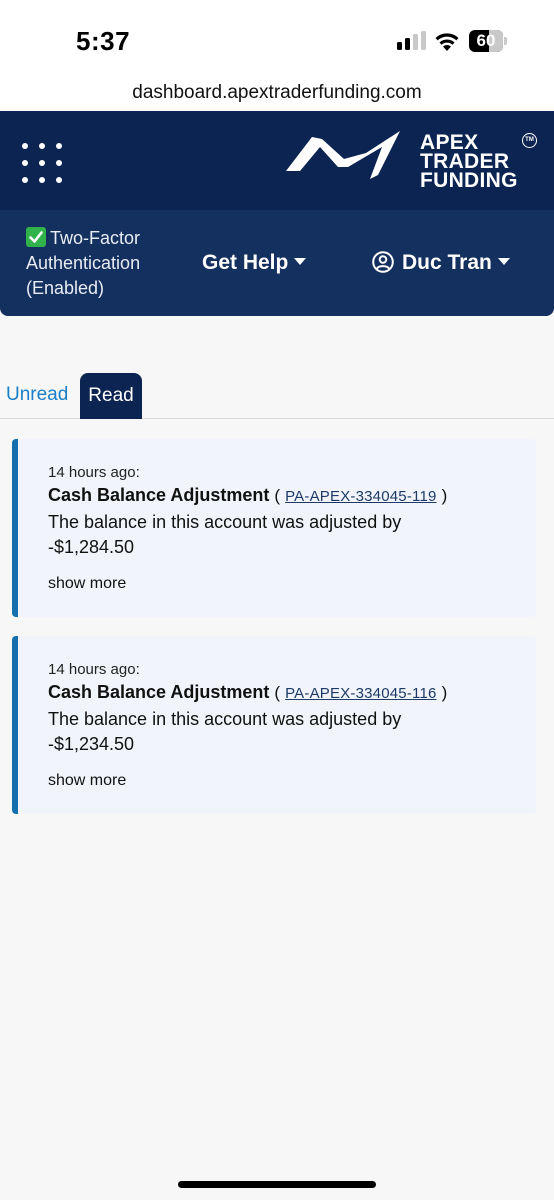 Image resolution: width=554 pixels, height=1200 pixels. What do you see at coordinates (505, 41) in the screenshot?
I see `battery-nub` at bounding box center [505, 41].